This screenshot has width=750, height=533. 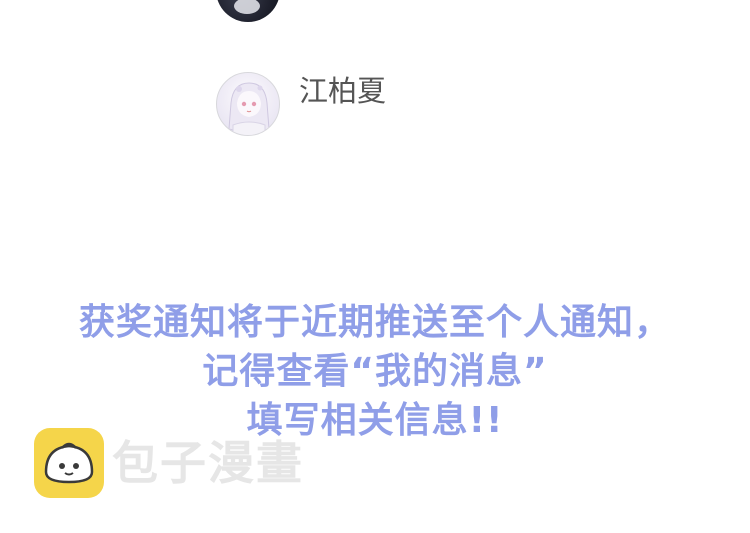 What do you see at coordinates (69, 463) in the screenshot?
I see `baozi-bun-icon` at bounding box center [69, 463].